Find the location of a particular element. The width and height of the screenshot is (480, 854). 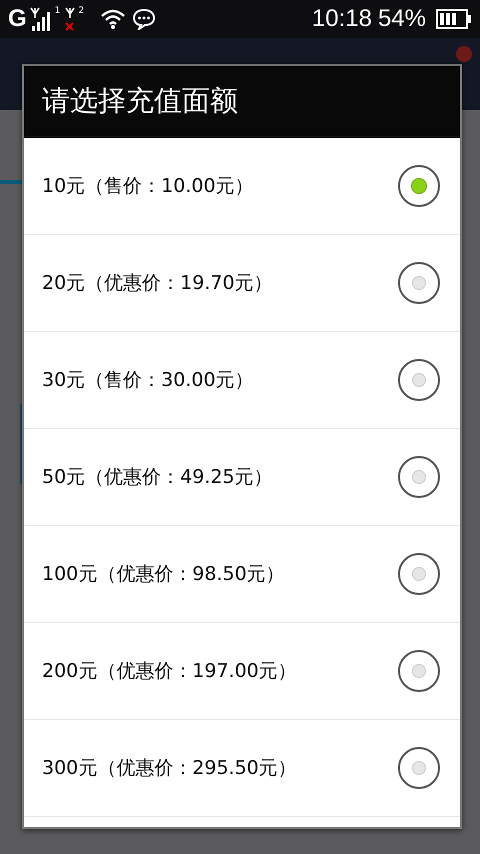

option-label: 200元（优惠价：197.00元） is located at coordinates (169, 671).